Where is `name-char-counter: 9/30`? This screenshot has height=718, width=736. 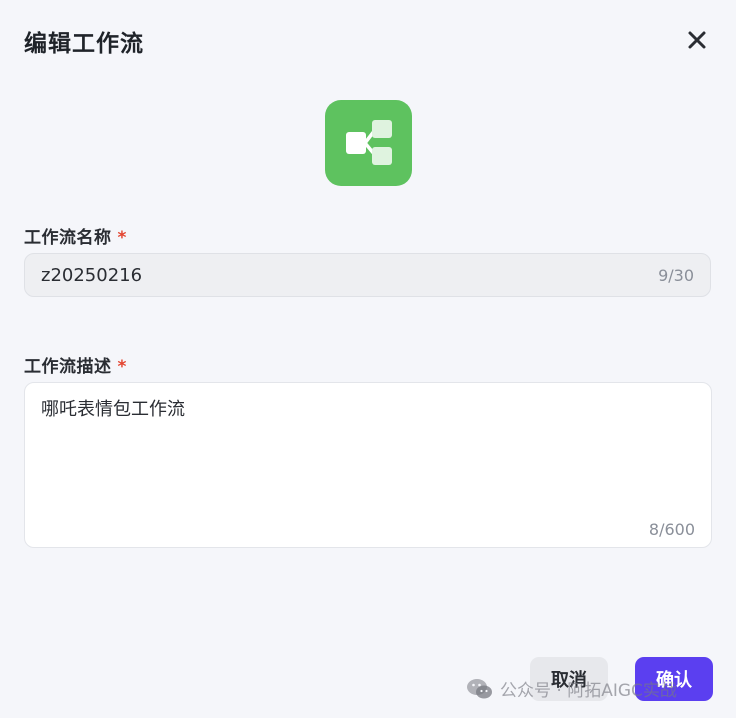 name-char-counter: 9/30 is located at coordinates (676, 275).